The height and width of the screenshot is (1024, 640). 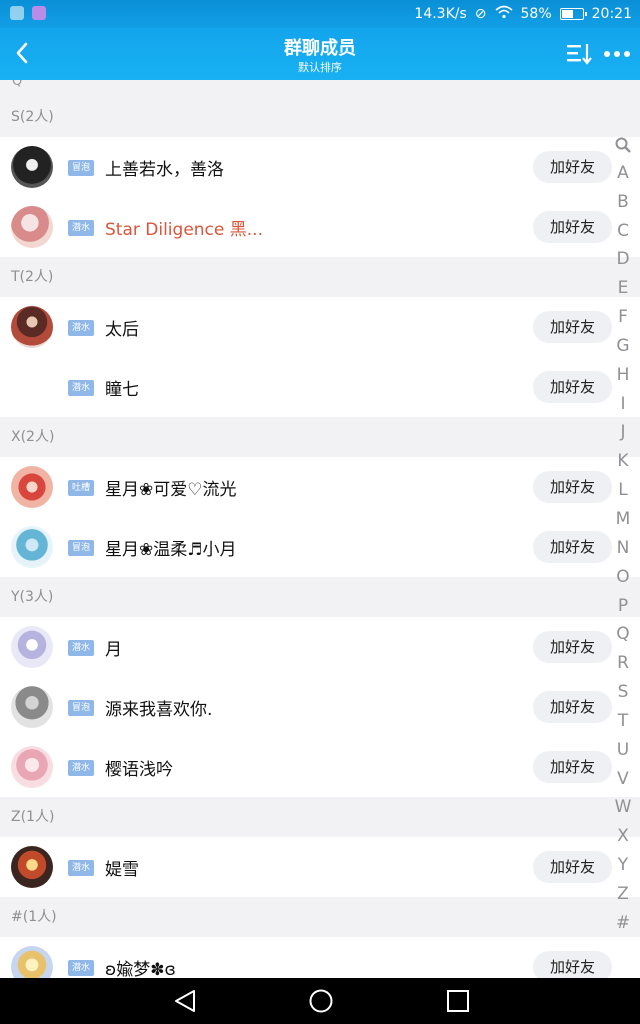 I want to click on index-letter: P, so click(x=623, y=606).